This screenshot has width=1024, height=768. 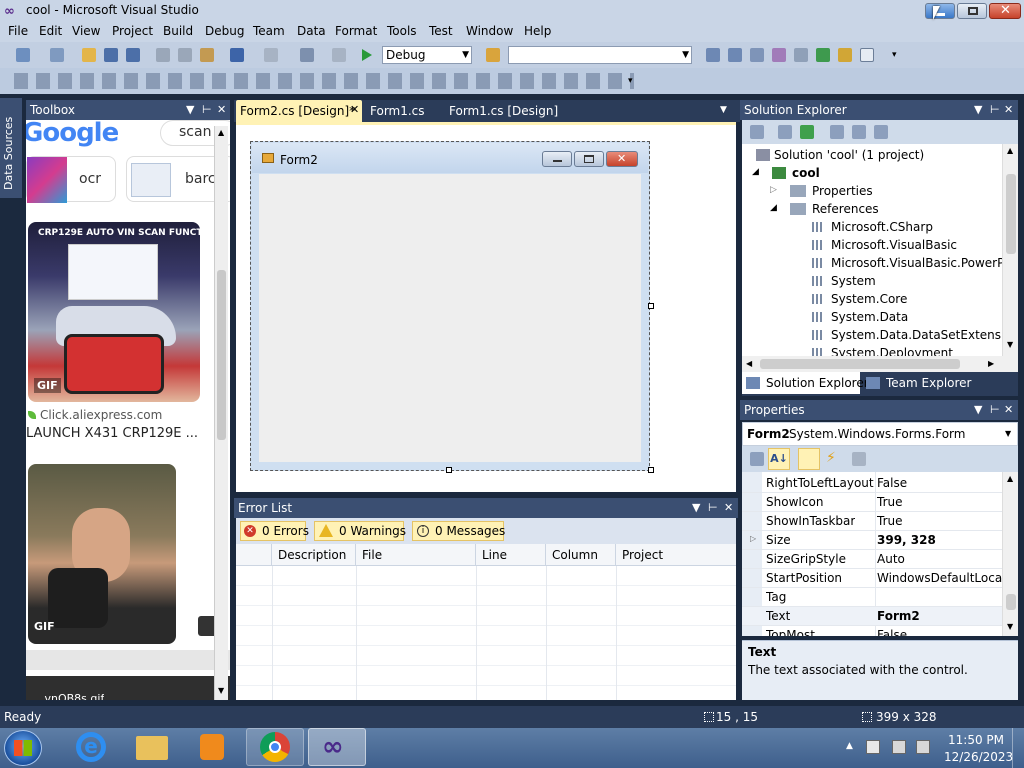 What do you see at coordinates (872, 317) in the screenshot?
I see `tree-ref-item: System.Data` at bounding box center [872, 317].